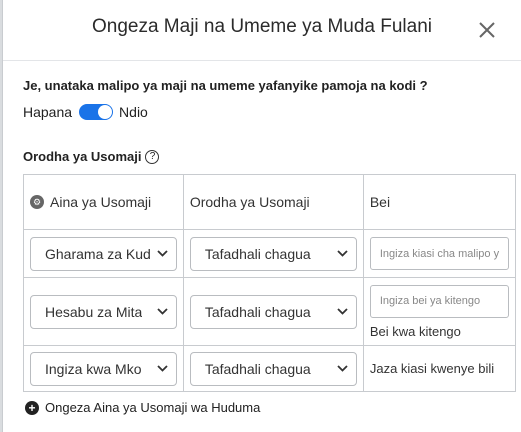 This screenshot has height=432, width=521. I want to click on toggle-knob, so click(105, 112).